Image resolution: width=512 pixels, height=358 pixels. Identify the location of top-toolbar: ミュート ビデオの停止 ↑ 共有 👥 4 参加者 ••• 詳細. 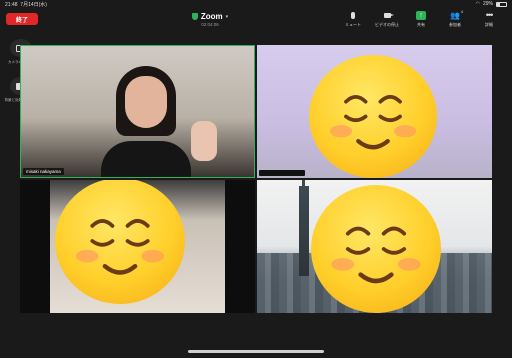
(421, 18).